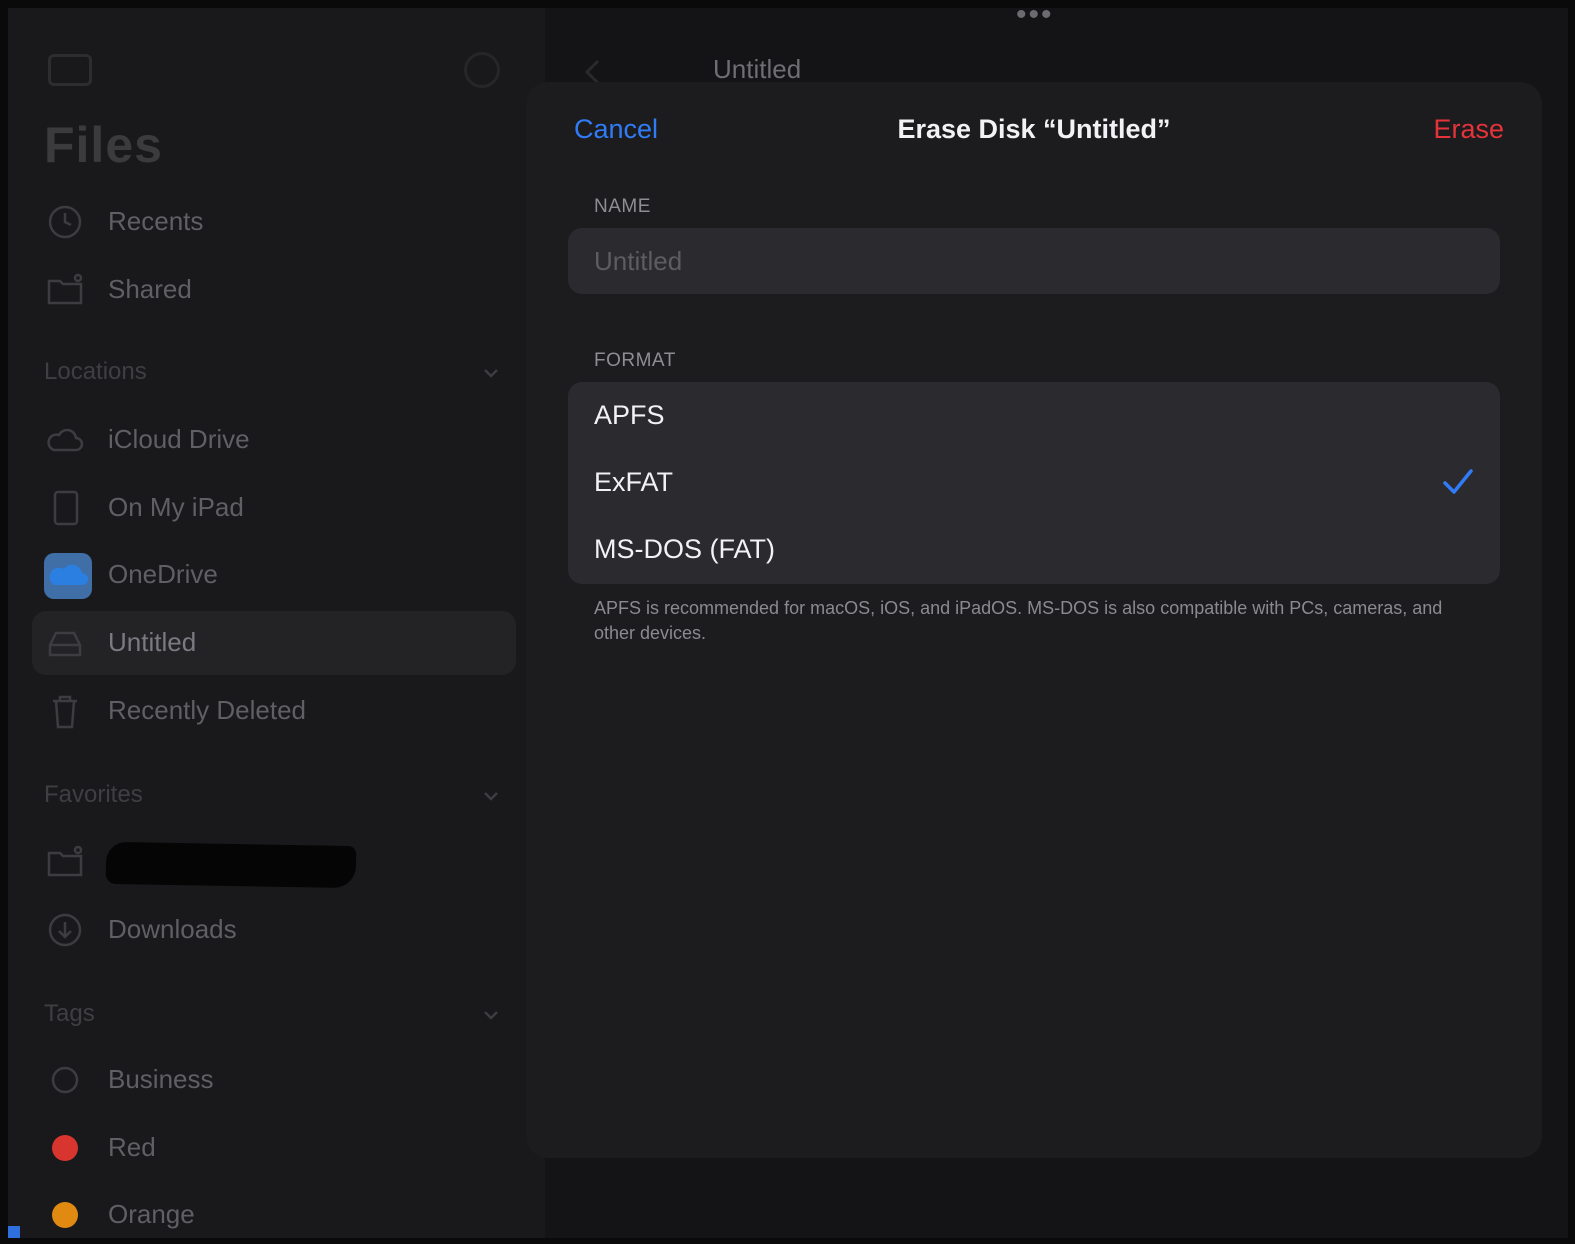 This screenshot has height=1244, width=1575. I want to click on trash-icon, so click(65, 712).